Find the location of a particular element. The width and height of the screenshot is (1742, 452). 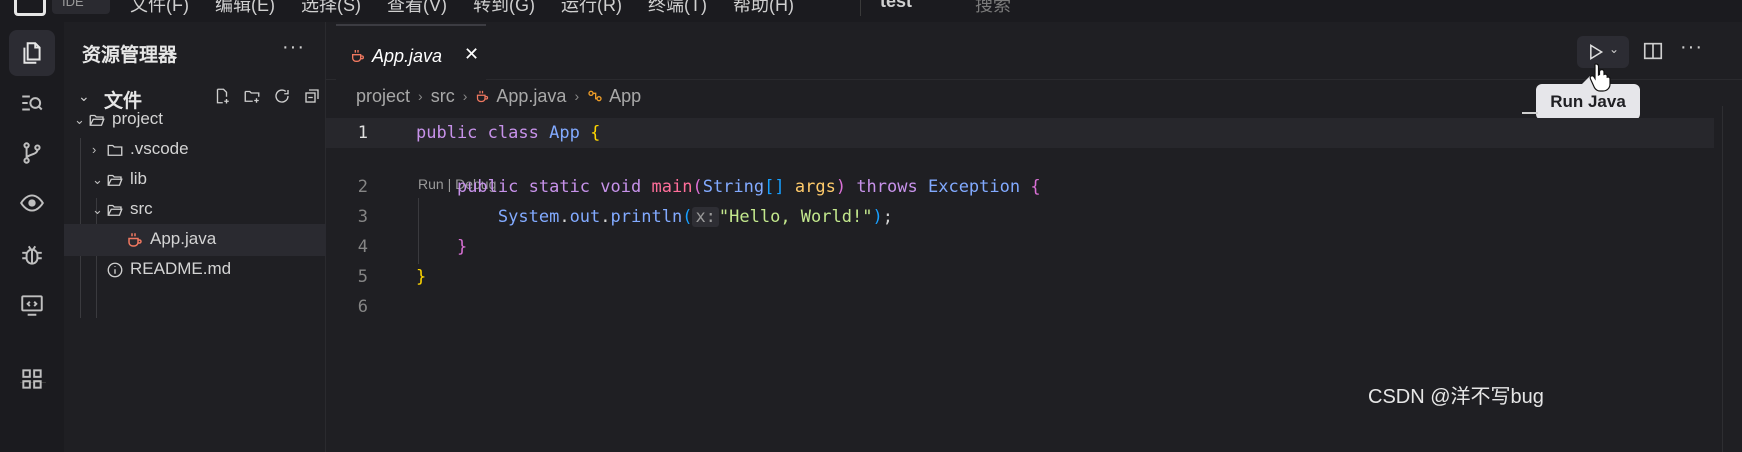

indent-guide is located at coordinates (418, 231).